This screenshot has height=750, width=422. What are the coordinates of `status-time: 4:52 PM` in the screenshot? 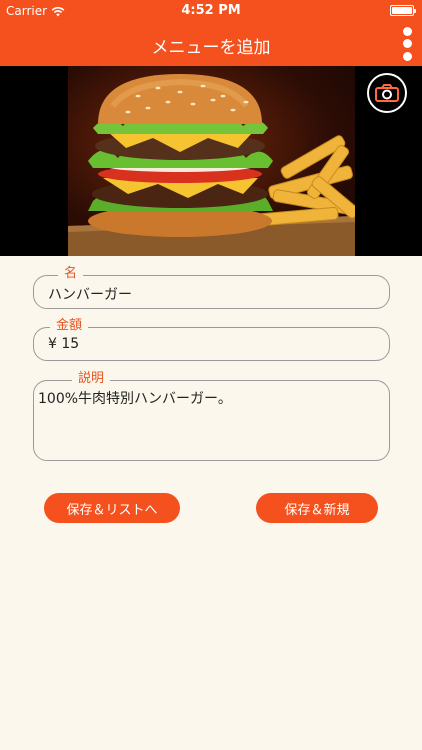 It's located at (211, 10).